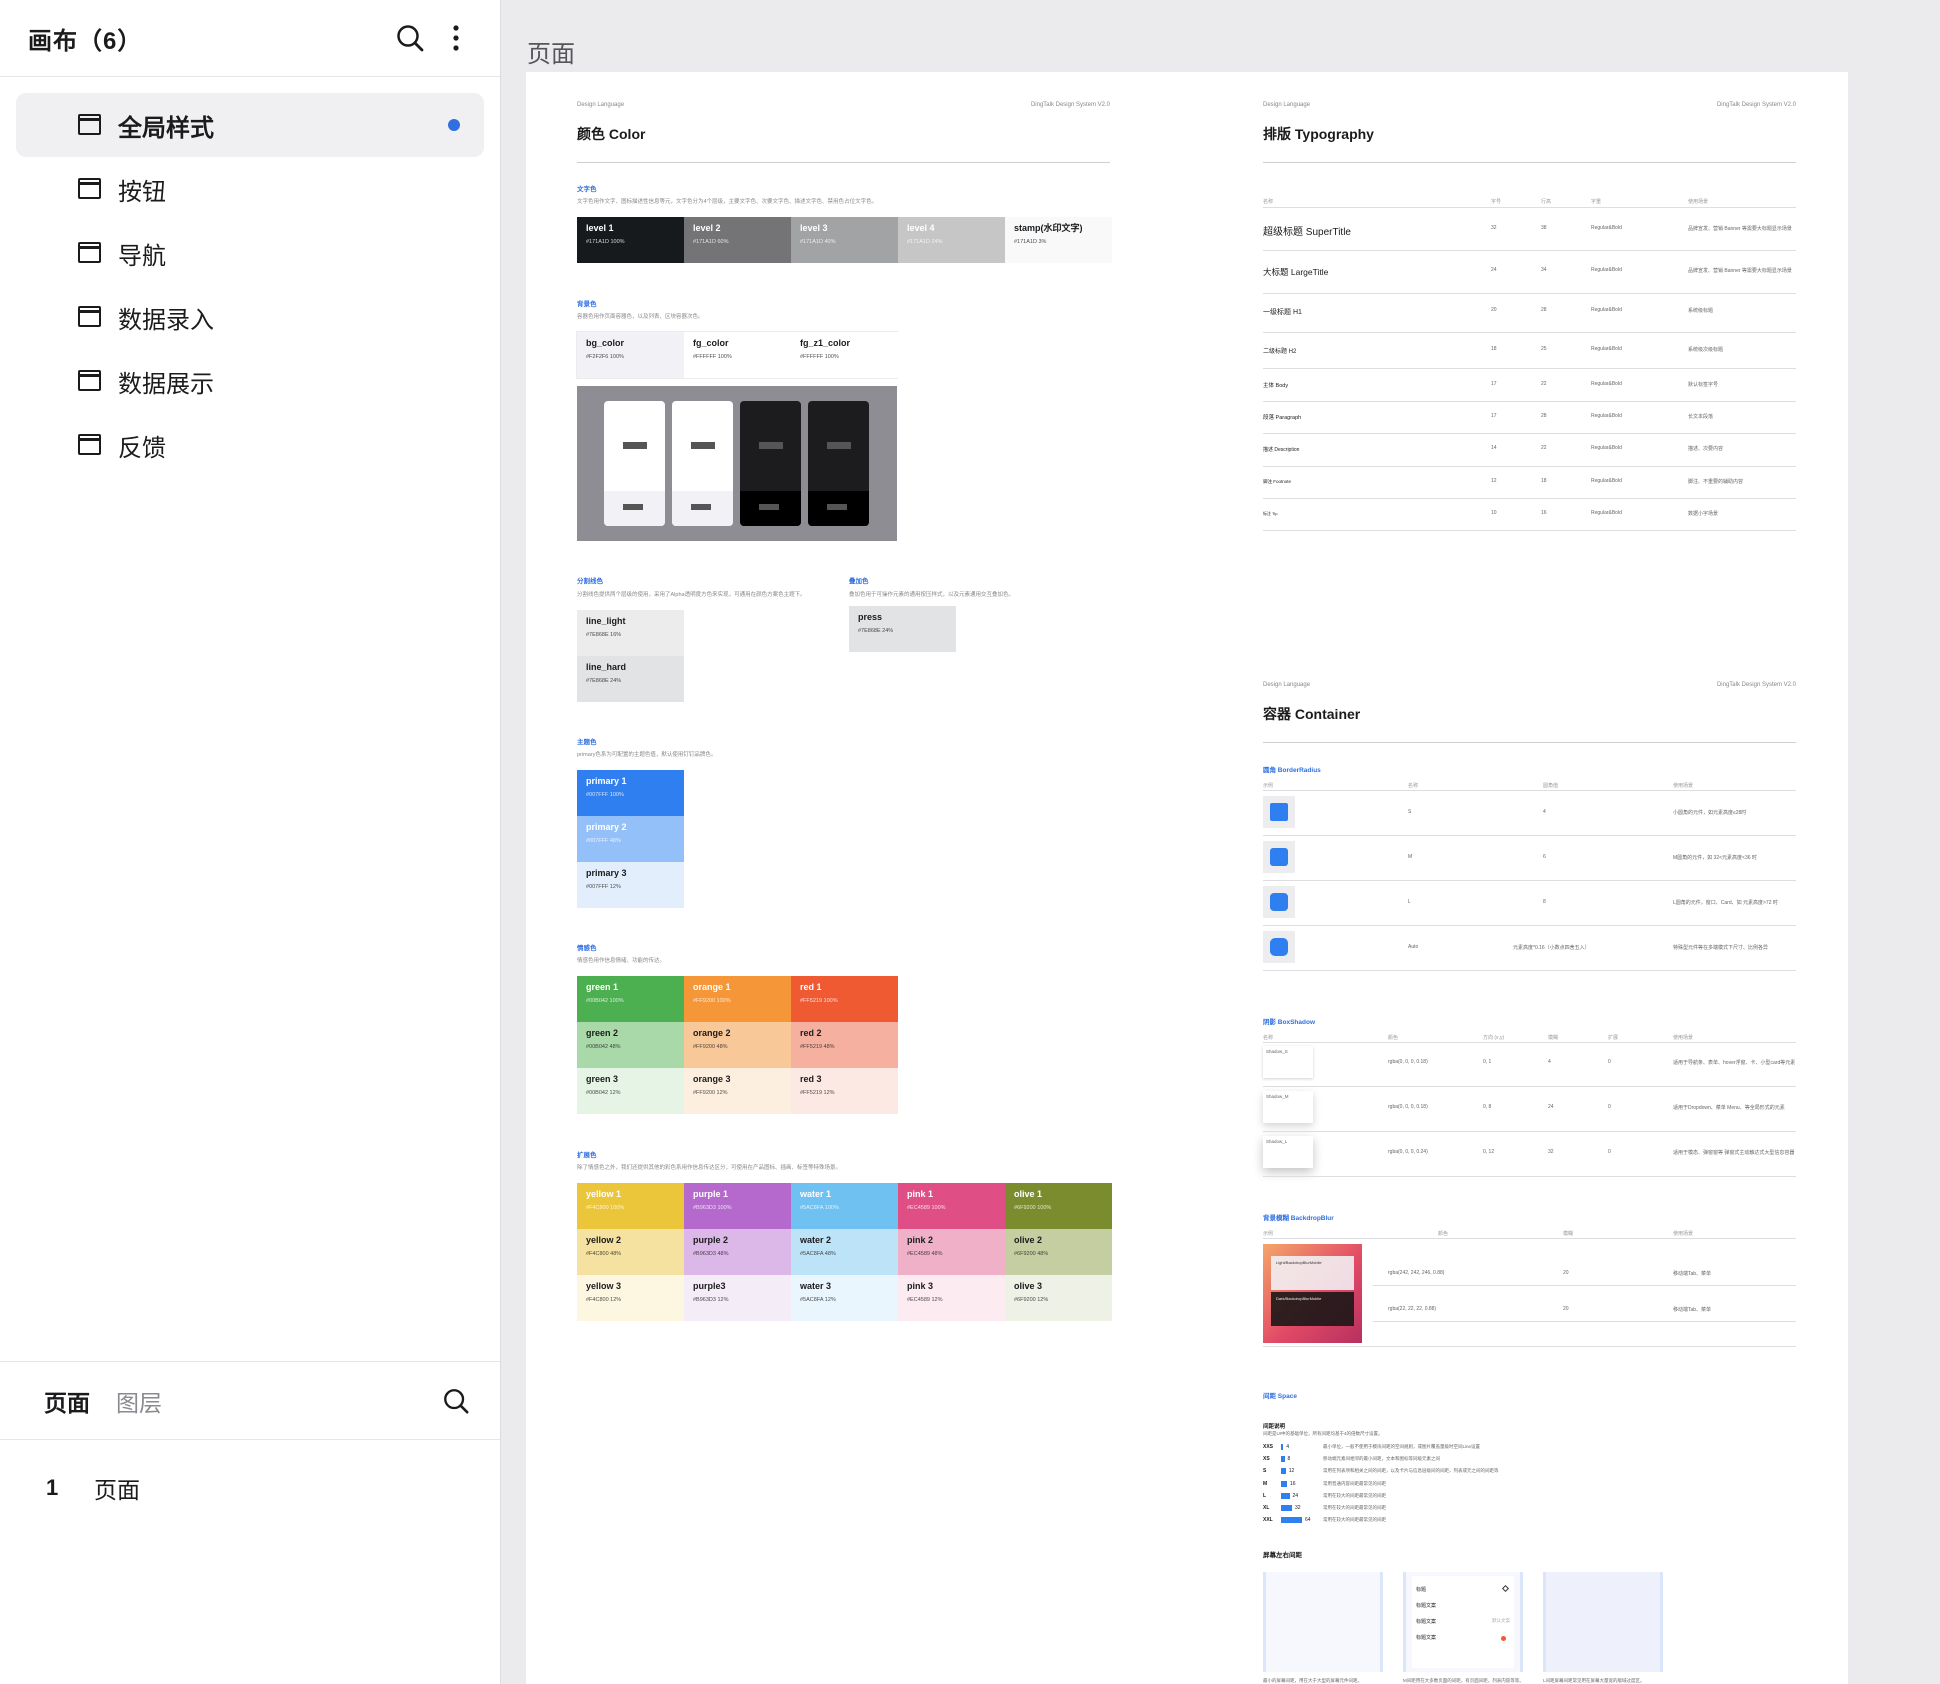 The width and height of the screenshot is (1940, 1684). I want to click on color-swatch: line_hard #7E868E 24%, so click(630, 679).